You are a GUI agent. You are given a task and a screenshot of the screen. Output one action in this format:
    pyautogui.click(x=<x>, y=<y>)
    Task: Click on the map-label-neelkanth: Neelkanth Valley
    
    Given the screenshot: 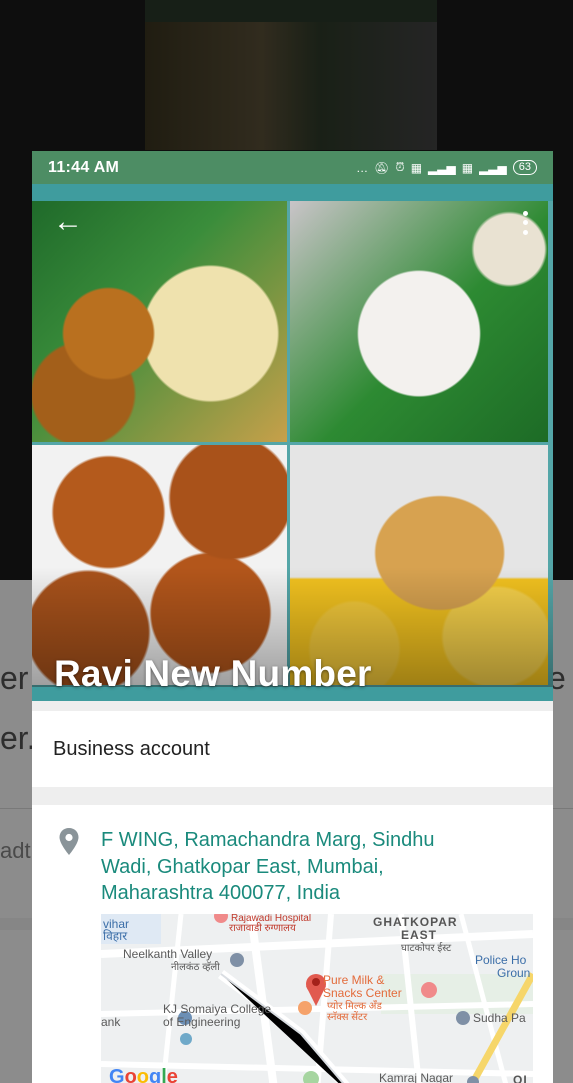 What is the action you would take?
    pyautogui.click(x=168, y=954)
    